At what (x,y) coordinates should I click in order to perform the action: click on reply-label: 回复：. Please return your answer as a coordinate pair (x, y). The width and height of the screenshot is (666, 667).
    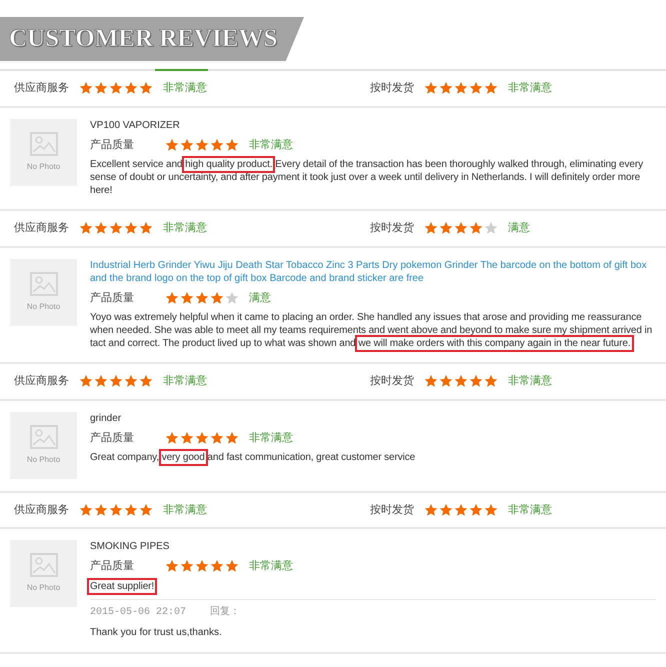
    Looking at the image, I should click on (225, 611).